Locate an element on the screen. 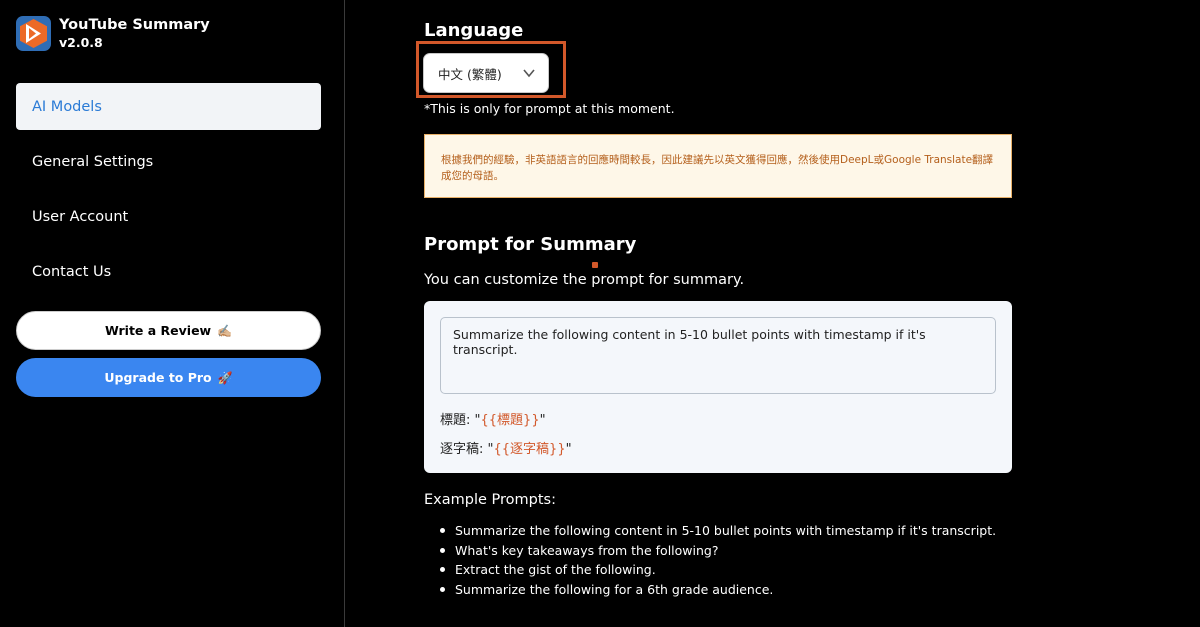  language-note: *This is only for prompt at this moment. is located at coordinates (549, 108).